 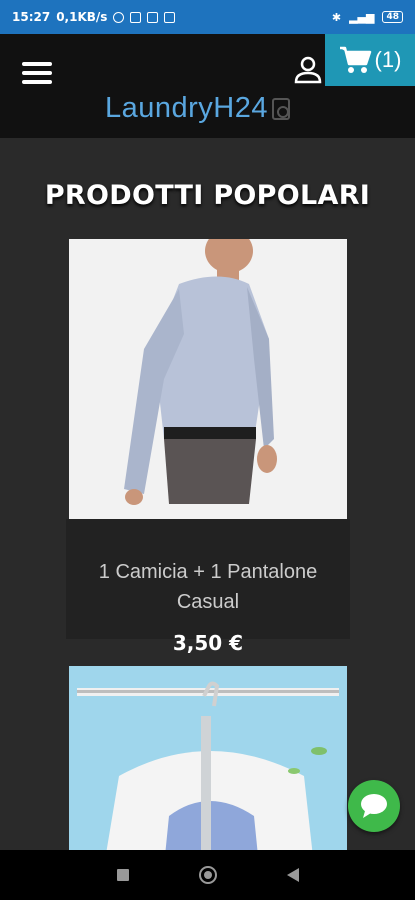 What do you see at coordinates (136, 17) in the screenshot?
I see `app-notification-icon` at bounding box center [136, 17].